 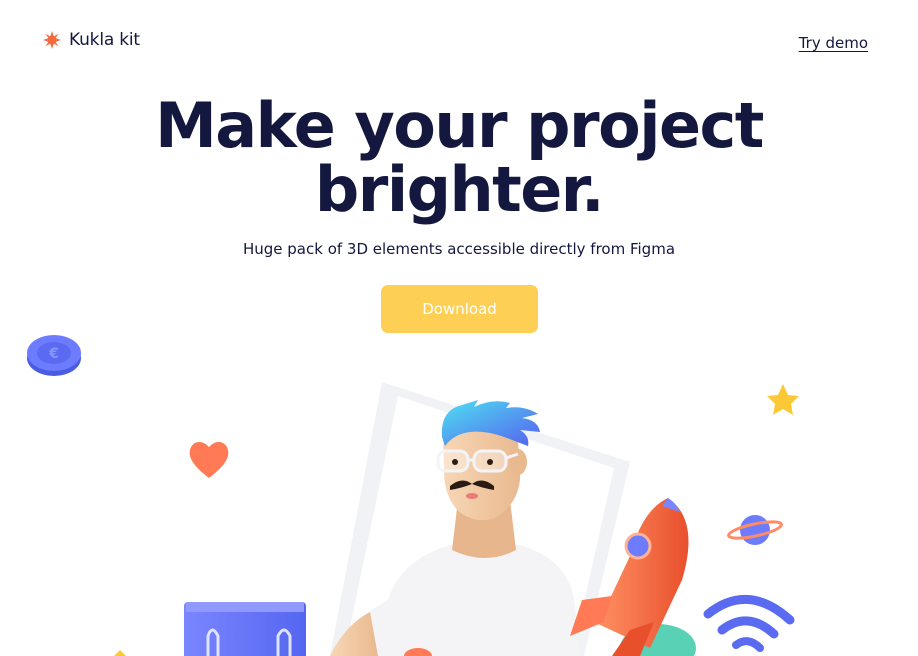 What do you see at coordinates (755, 530) in the screenshot?
I see `planet-icon` at bounding box center [755, 530].